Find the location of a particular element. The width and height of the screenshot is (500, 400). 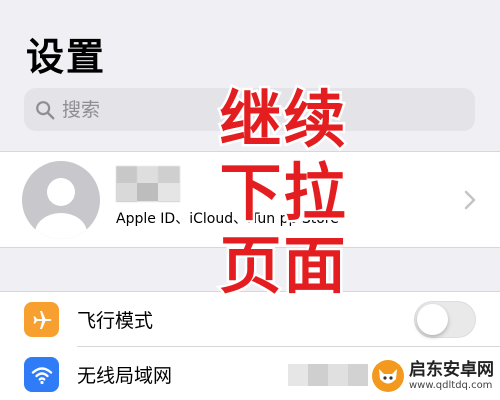

search-icon is located at coordinates (45, 109).